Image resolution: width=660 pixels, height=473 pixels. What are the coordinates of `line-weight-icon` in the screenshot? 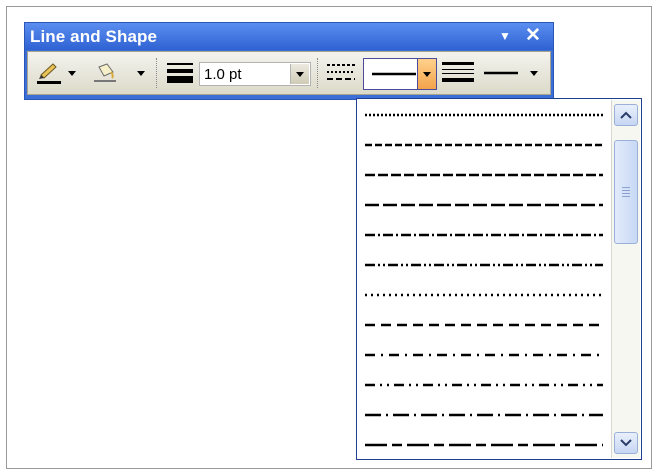 It's located at (180, 73).